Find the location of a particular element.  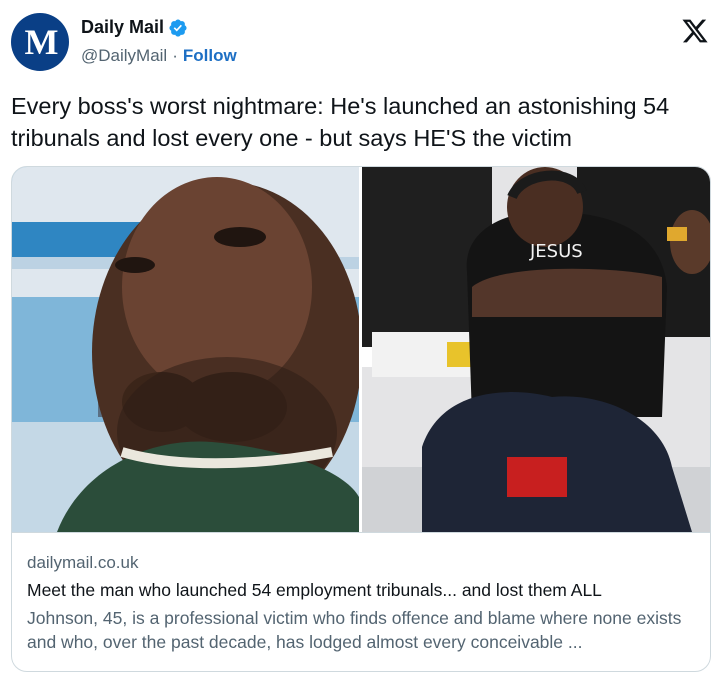

author-handle-row: @DailyMail · Follow is located at coordinates (159, 56).